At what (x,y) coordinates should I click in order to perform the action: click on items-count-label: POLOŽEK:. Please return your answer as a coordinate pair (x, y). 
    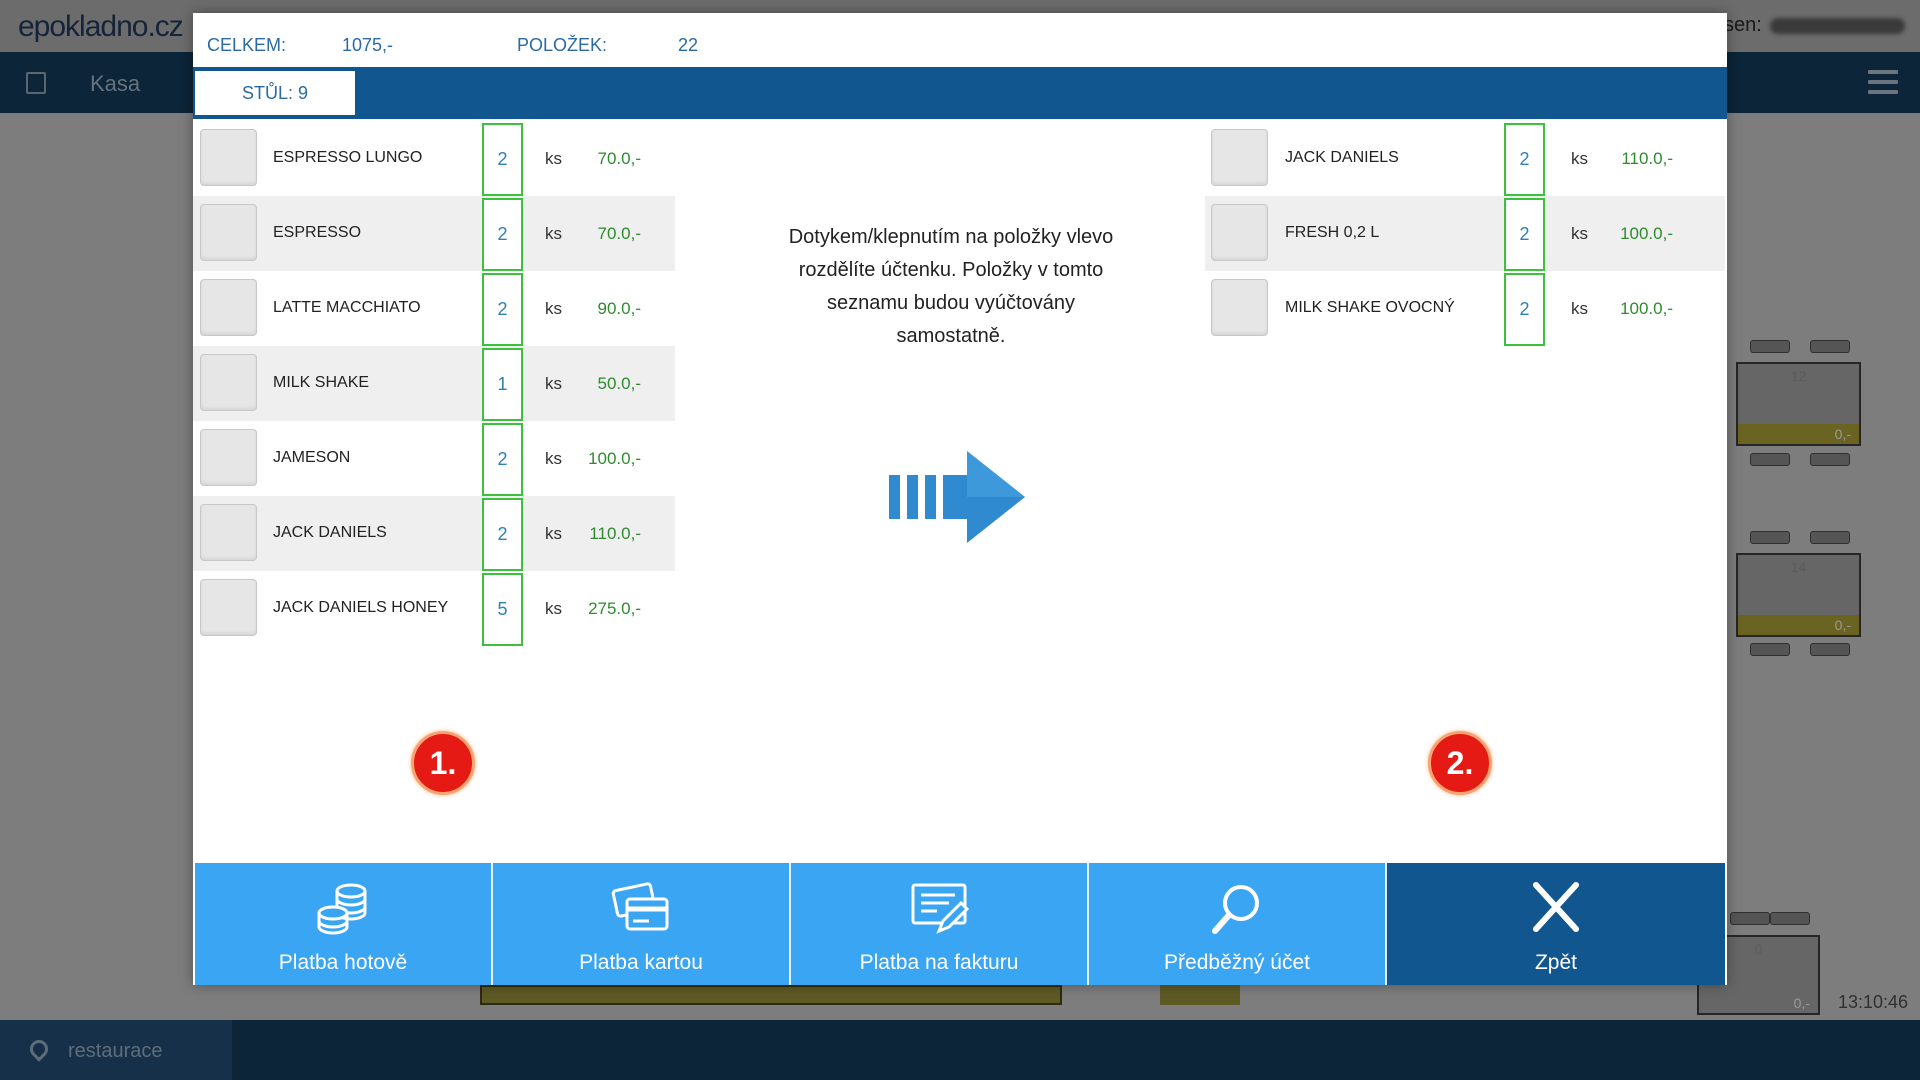
    Looking at the image, I should click on (562, 45).